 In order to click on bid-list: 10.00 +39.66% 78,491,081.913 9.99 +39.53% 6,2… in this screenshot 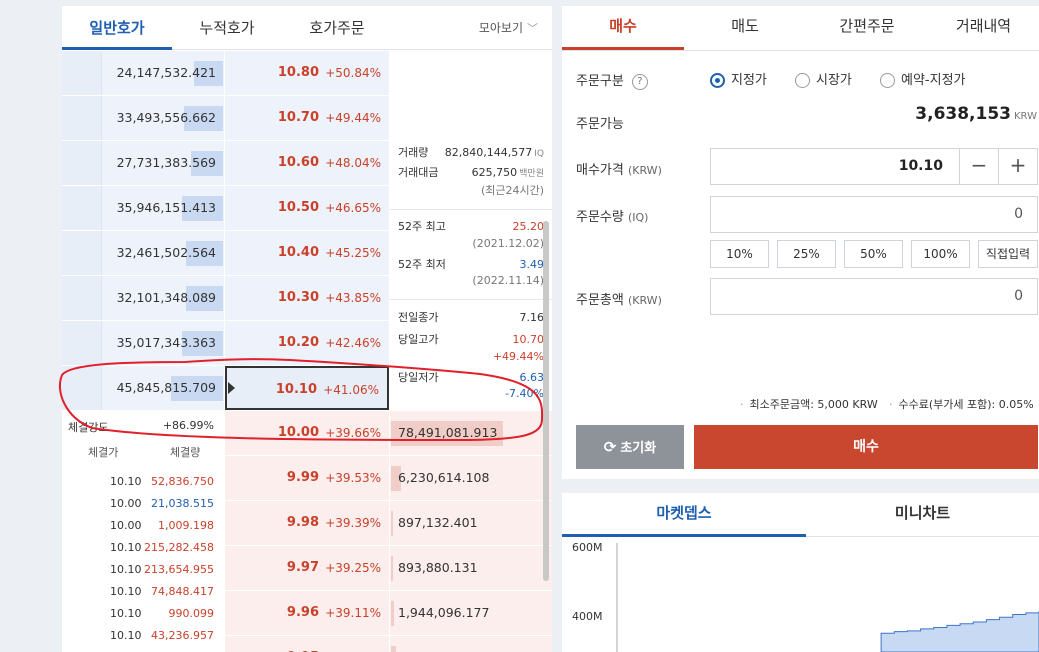, I will do `click(388, 531)`.